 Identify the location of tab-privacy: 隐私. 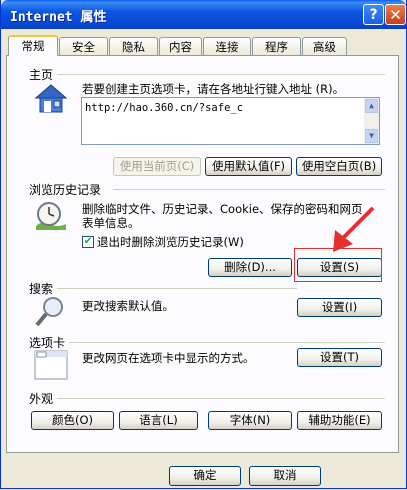
(133, 46).